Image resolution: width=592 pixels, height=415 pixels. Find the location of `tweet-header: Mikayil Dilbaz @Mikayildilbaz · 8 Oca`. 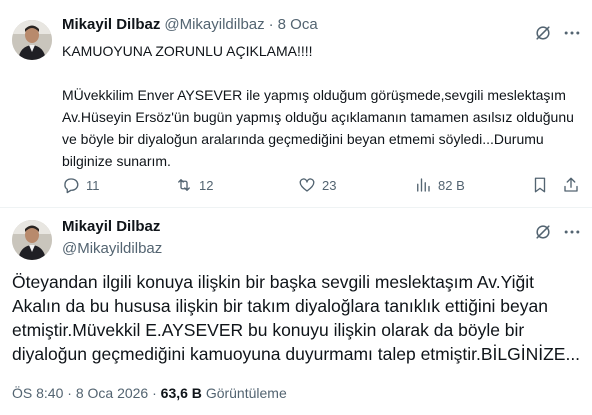

tweet-header: Mikayil Dilbaz @Mikayildilbaz · 8 Oca is located at coordinates (190, 24).